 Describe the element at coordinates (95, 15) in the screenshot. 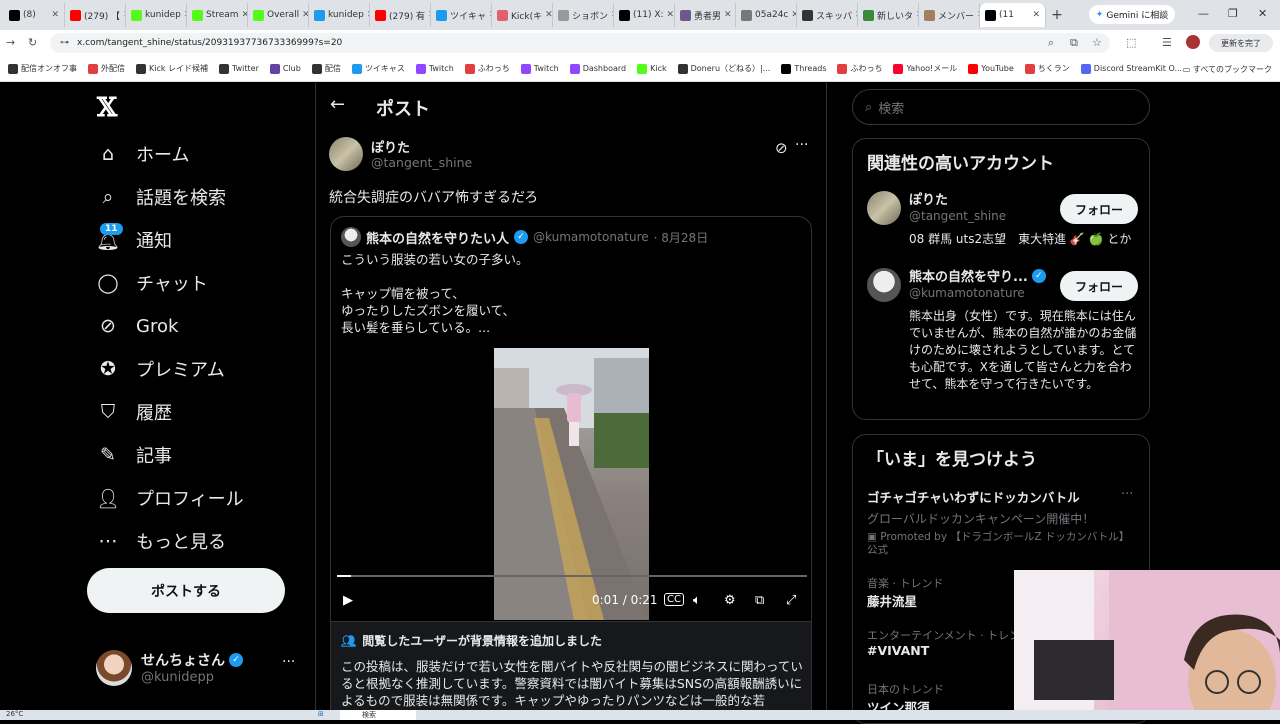

I see `browser-tab: (279) 【✕` at that location.